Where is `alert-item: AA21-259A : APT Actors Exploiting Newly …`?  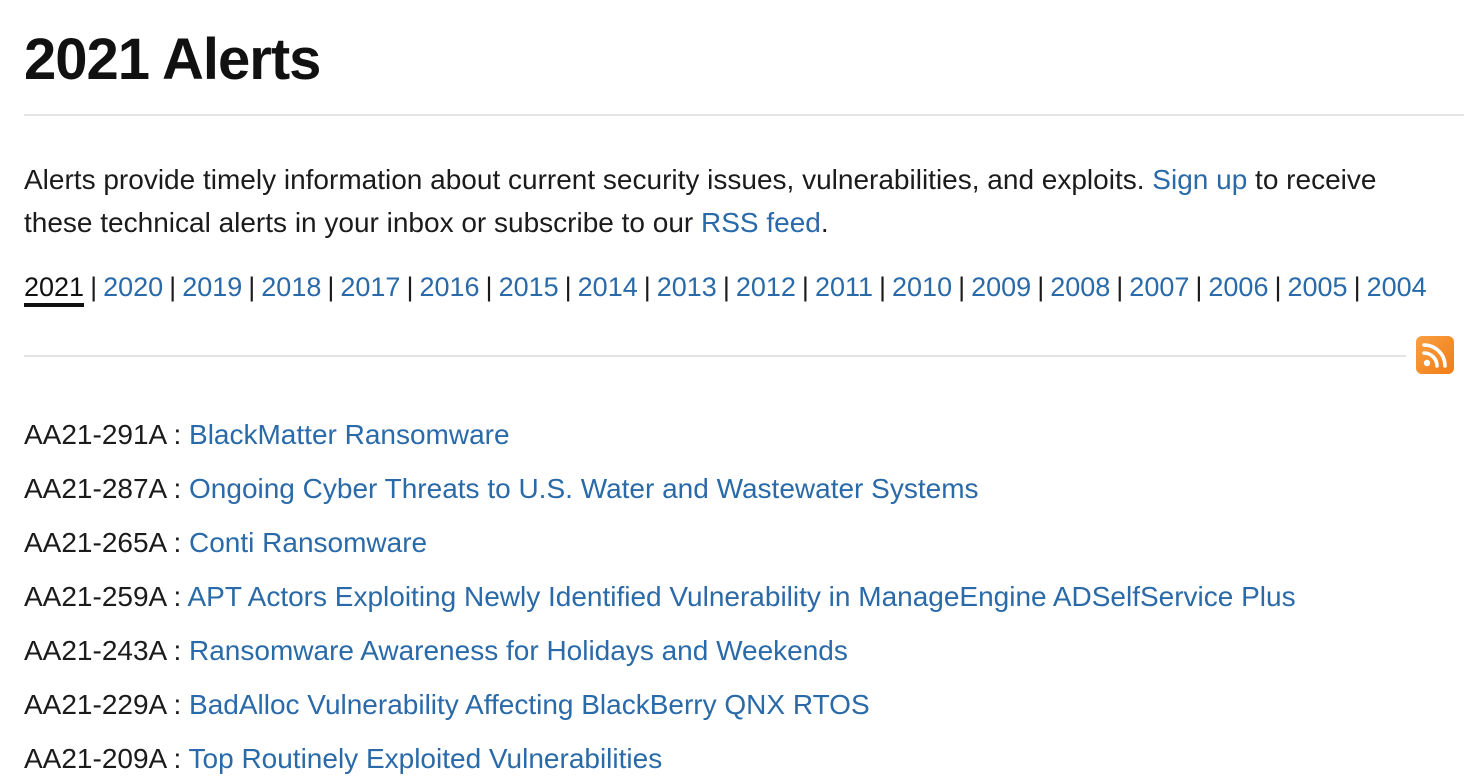
alert-item: AA21-259A : APT Actors Exploiting Newly … is located at coordinates (660, 596).